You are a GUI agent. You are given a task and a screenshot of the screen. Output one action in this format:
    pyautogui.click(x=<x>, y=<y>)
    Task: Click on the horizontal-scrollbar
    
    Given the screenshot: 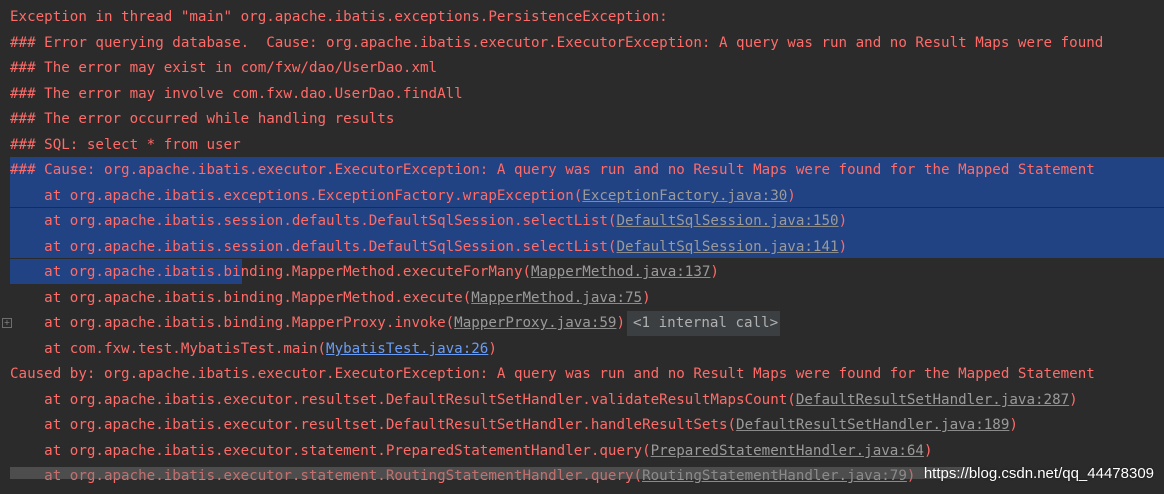 What is the action you would take?
    pyautogui.click(x=490, y=473)
    